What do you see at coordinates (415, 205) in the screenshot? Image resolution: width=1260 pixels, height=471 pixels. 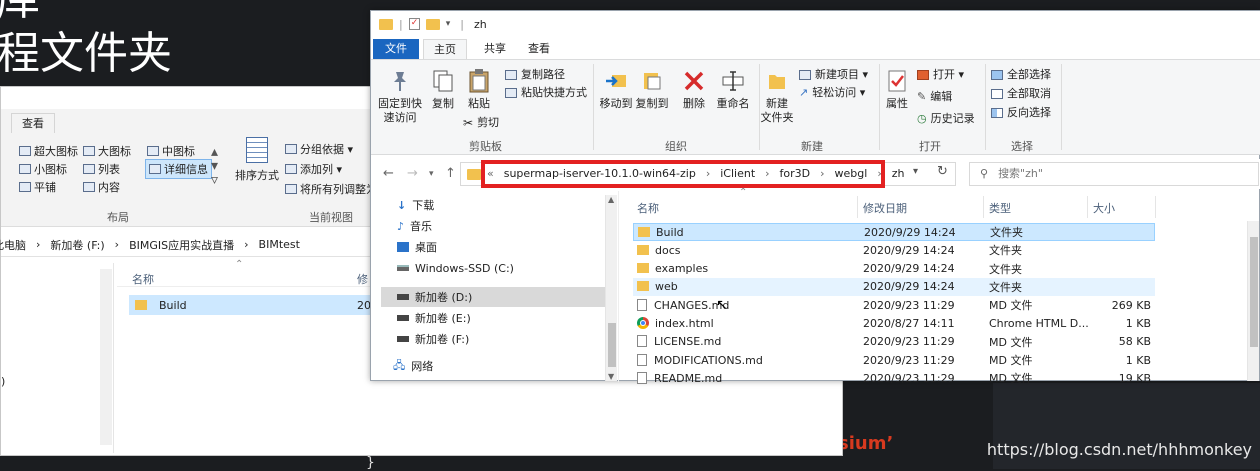 I see `nav-item-downloads: ↓ 下载` at bounding box center [415, 205].